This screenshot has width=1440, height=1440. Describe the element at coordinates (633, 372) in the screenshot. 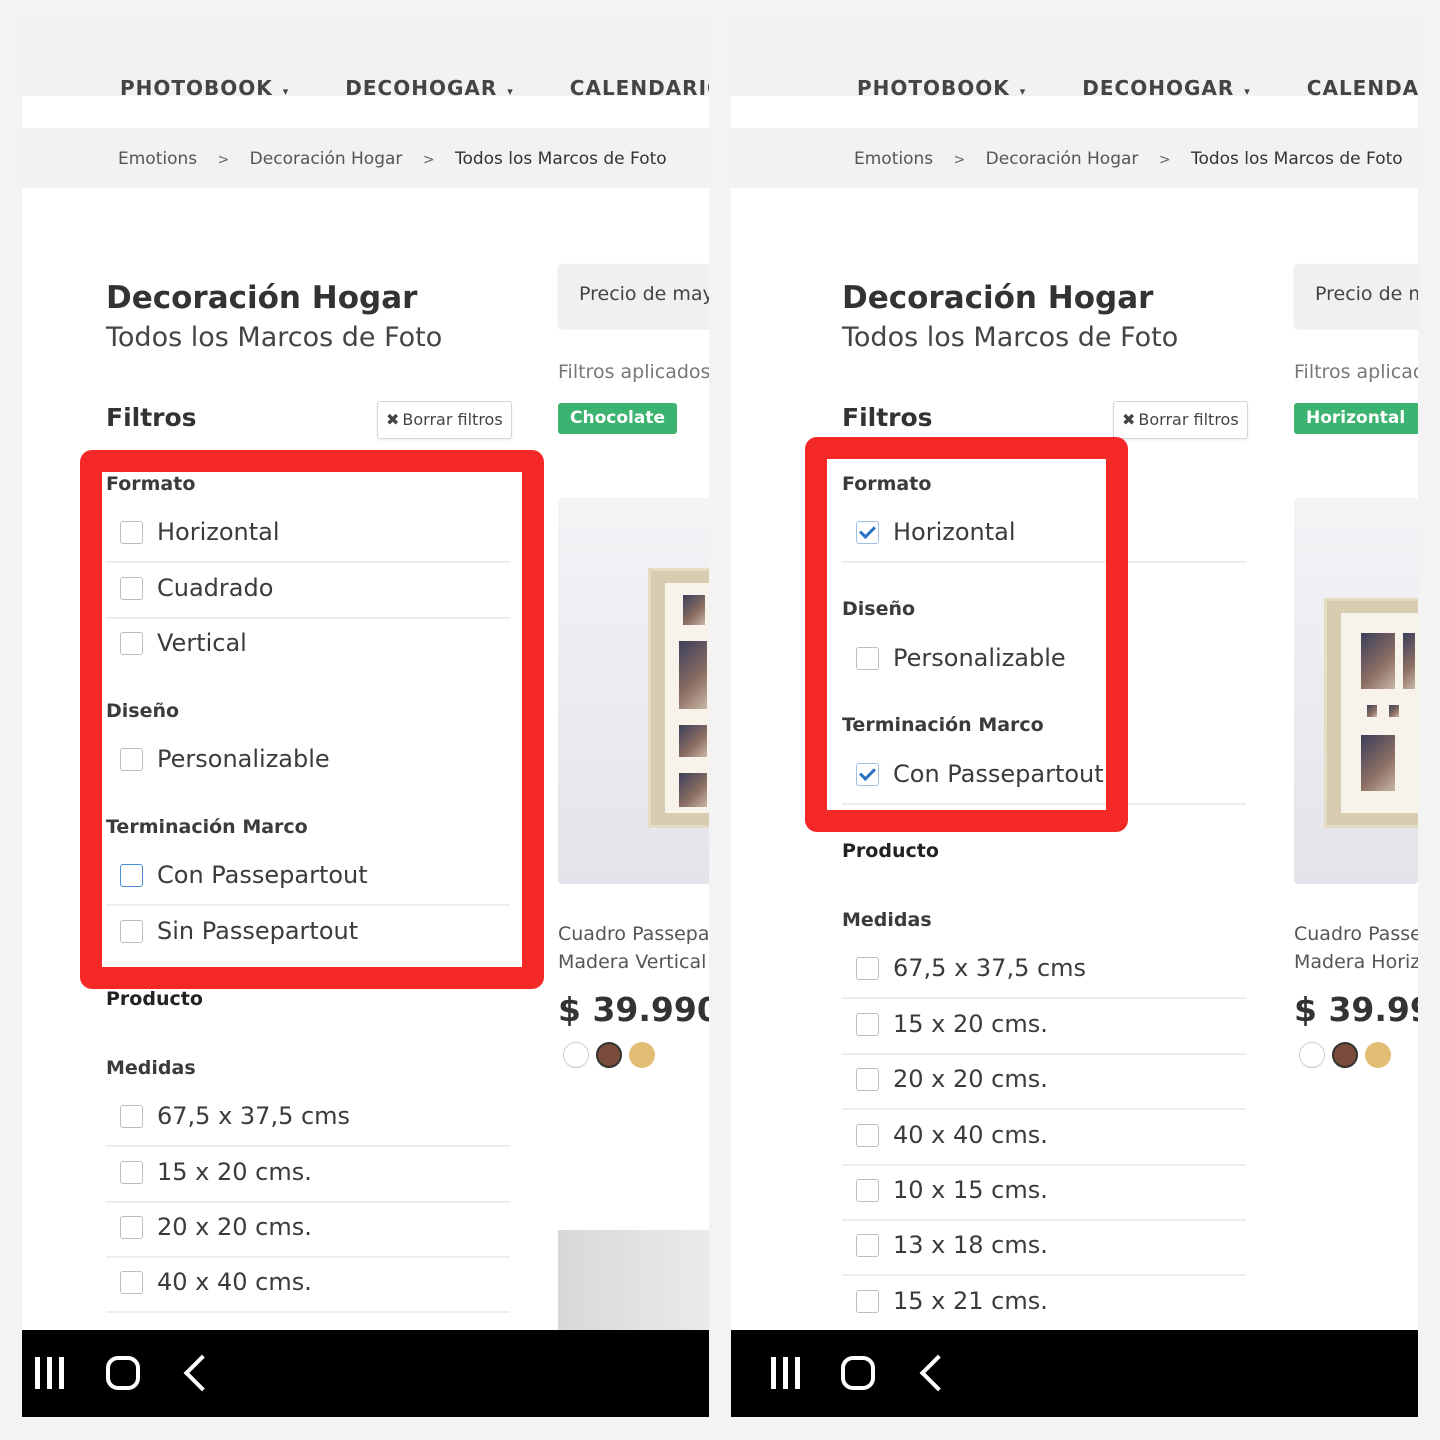

I see `applied-filters-label: Filtros aplicados` at that location.